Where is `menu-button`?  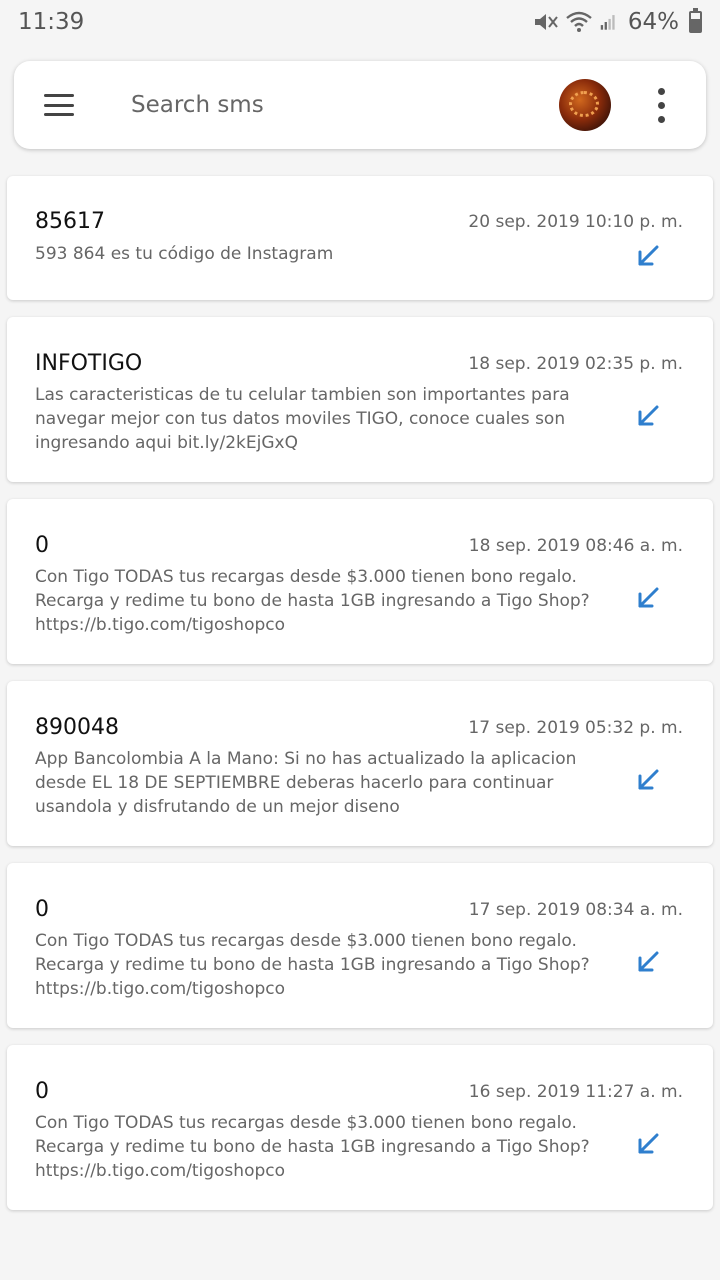
menu-button is located at coordinates (59, 105).